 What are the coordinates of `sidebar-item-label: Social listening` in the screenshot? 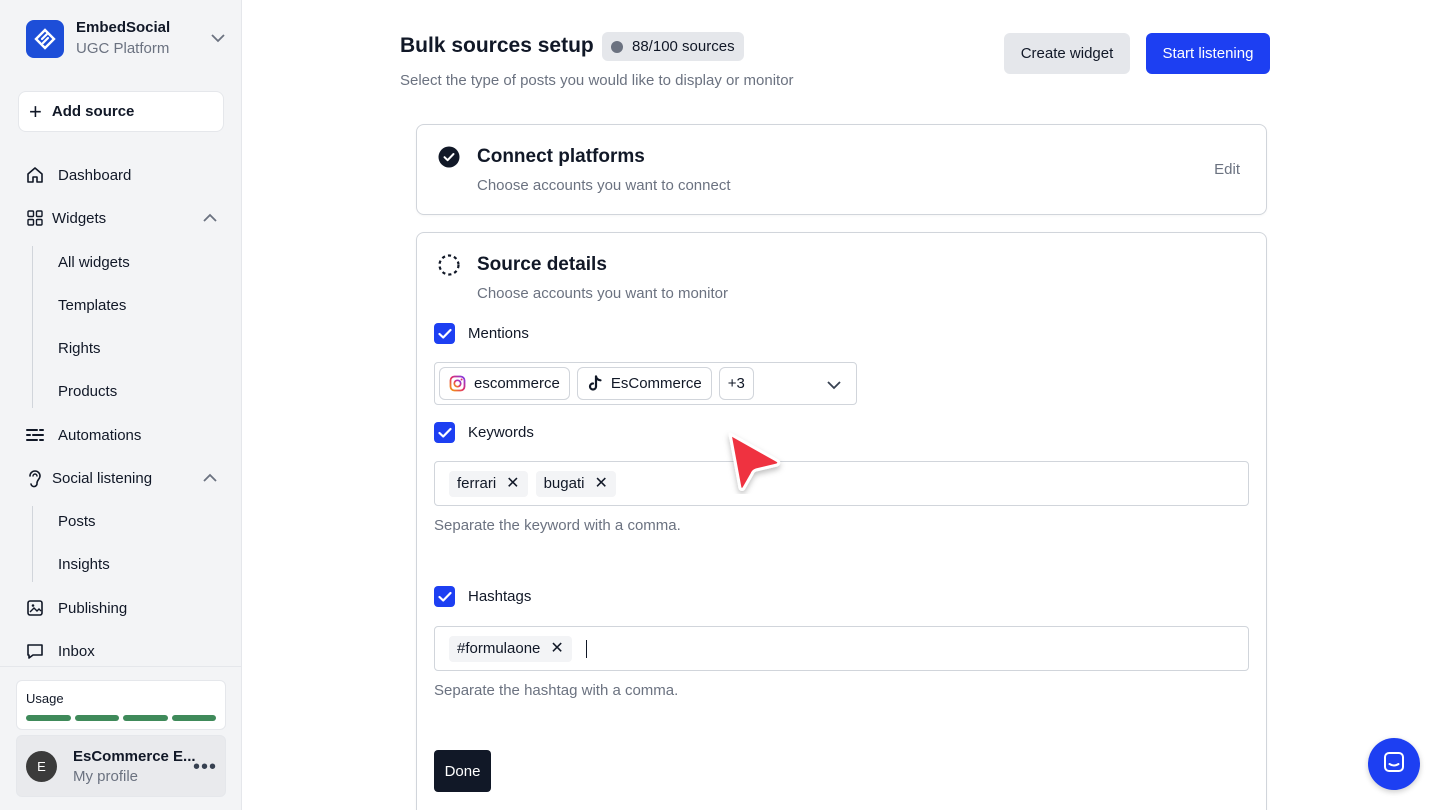 It's located at (102, 478).